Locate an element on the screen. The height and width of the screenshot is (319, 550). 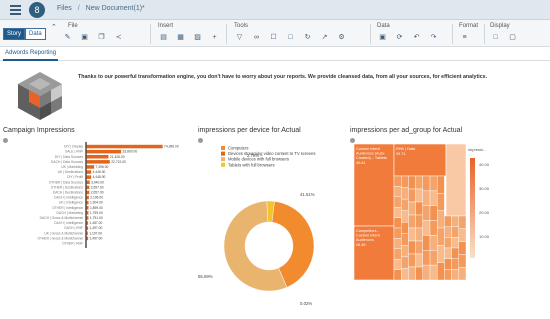
fullscreen-icon: ▢ is located at coordinates (512, 37).